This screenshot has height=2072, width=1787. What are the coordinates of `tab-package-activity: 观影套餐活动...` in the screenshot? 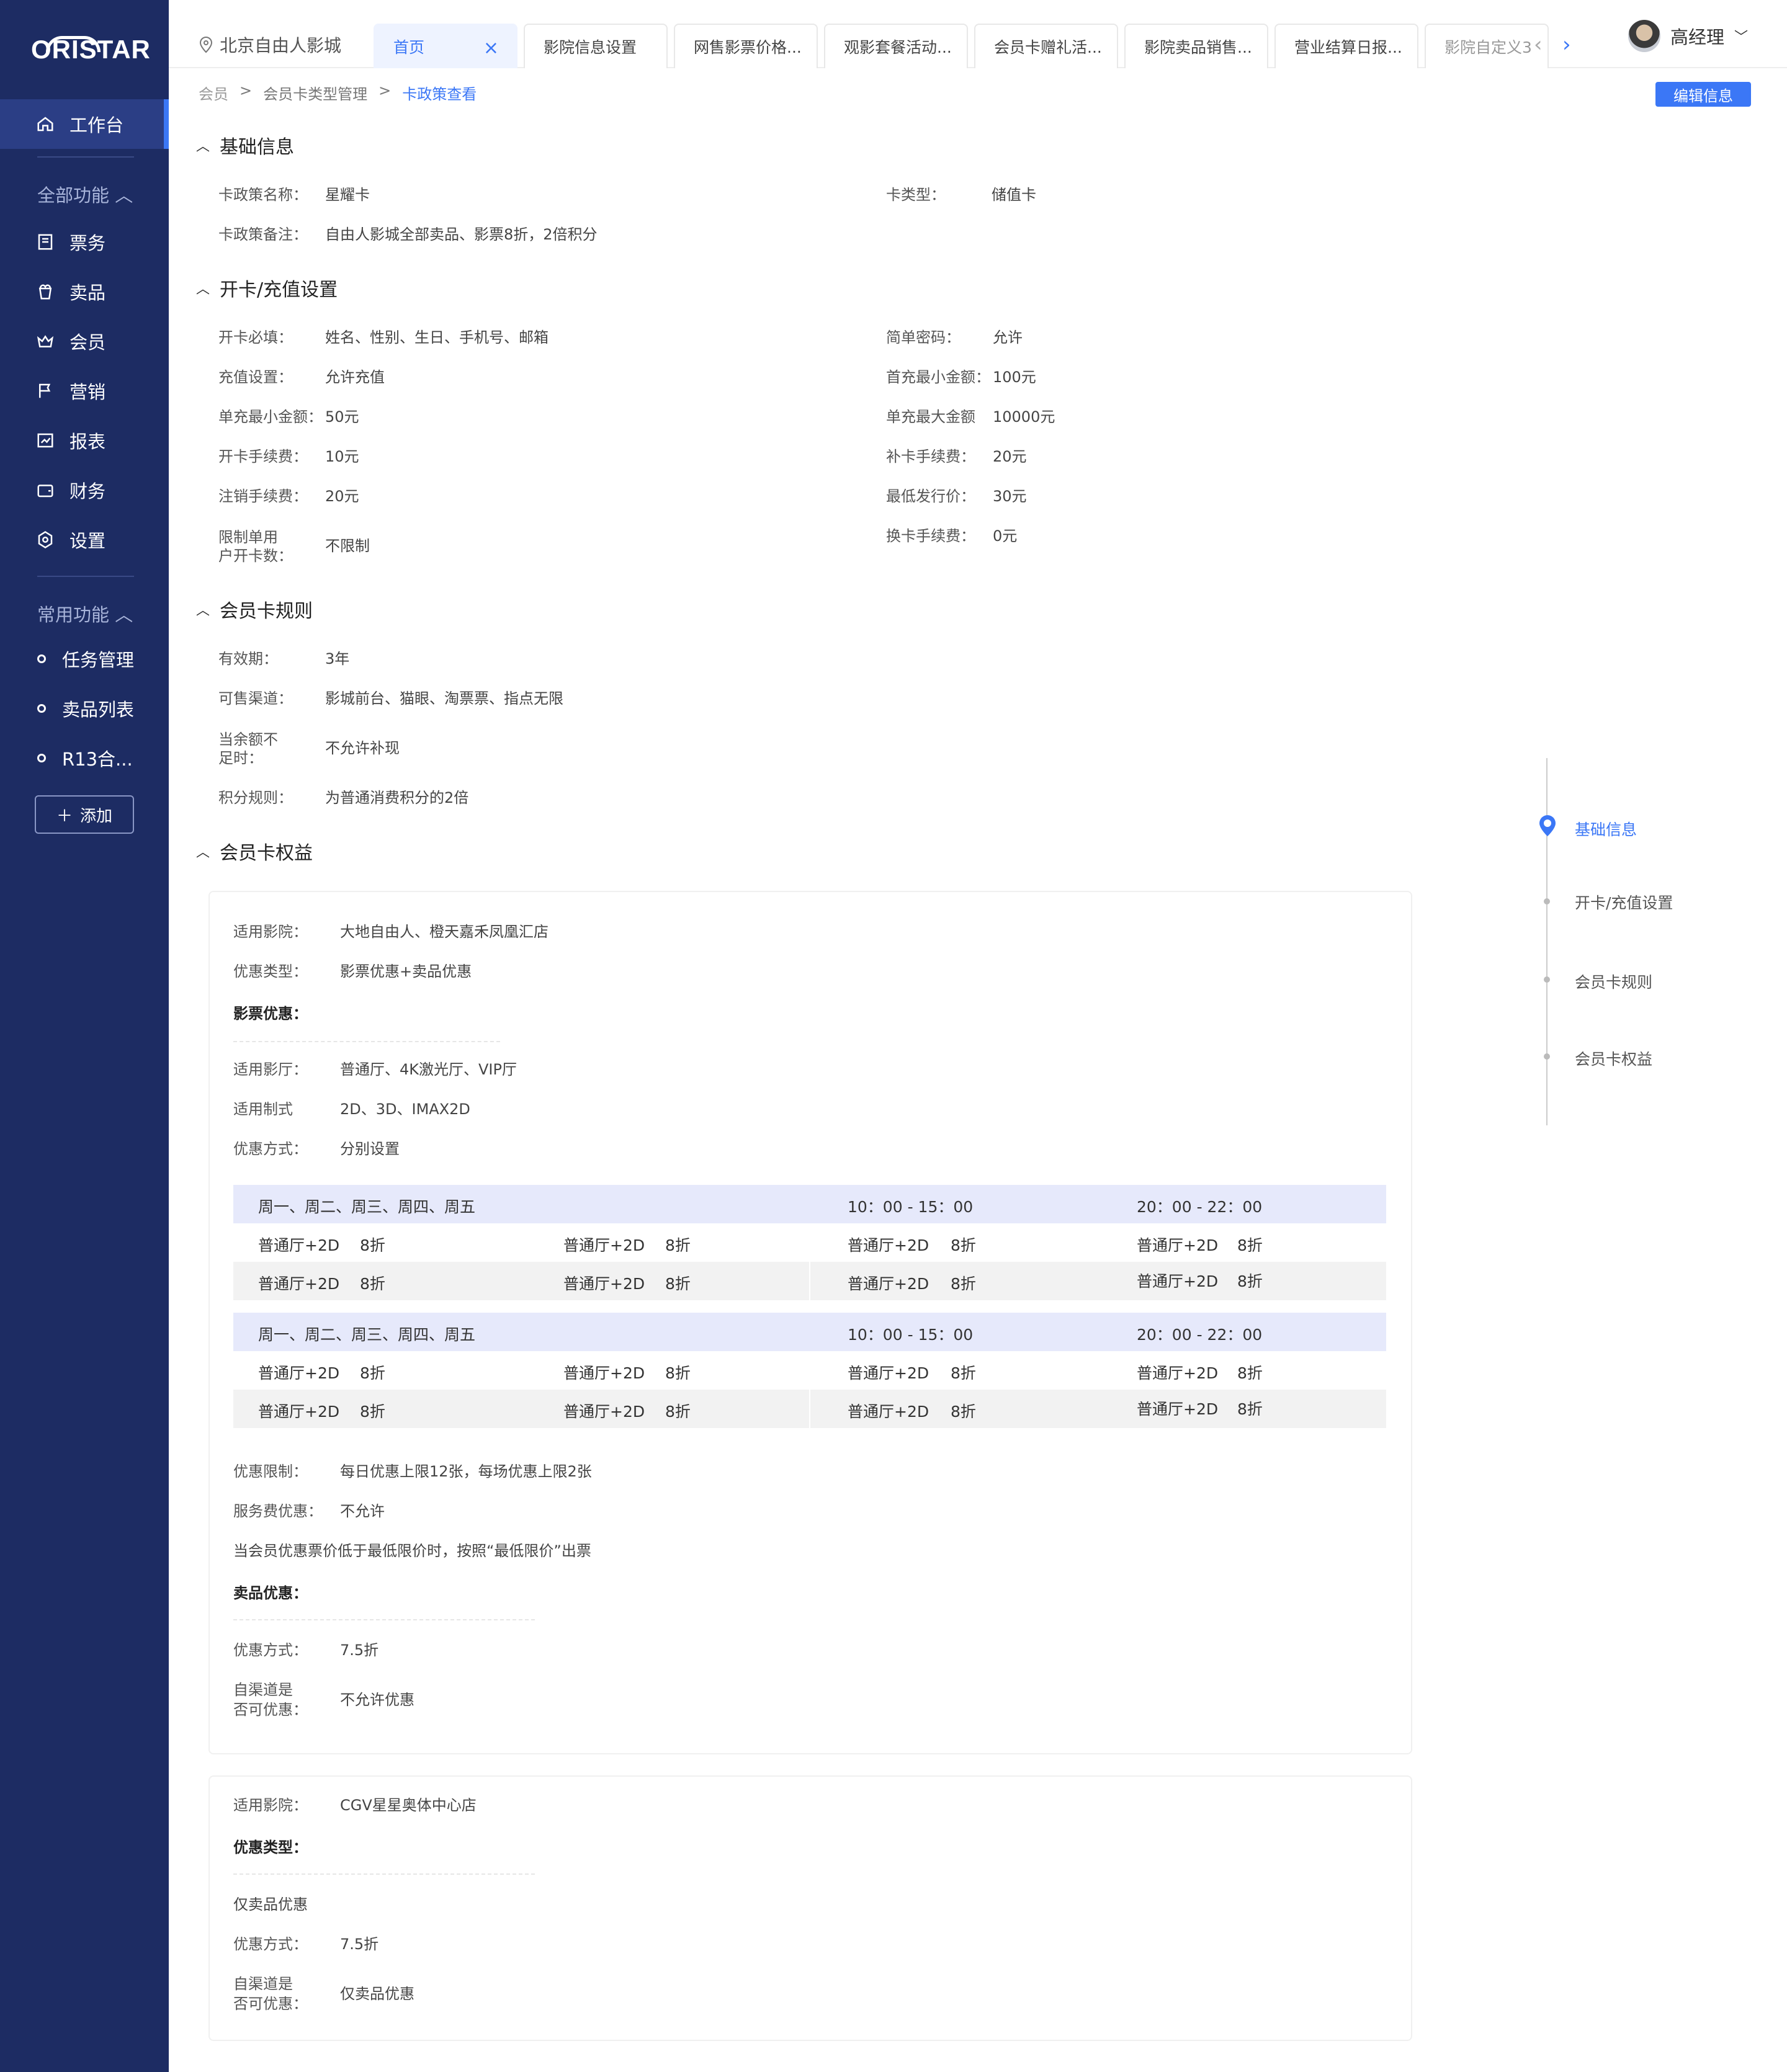 It's located at (896, 46).